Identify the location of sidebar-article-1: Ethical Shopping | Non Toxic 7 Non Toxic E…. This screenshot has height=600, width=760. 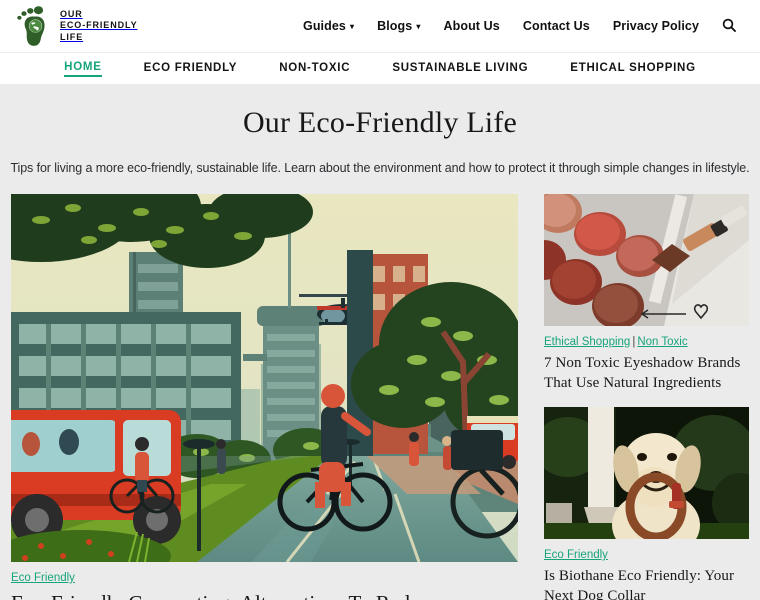
(635, 292).